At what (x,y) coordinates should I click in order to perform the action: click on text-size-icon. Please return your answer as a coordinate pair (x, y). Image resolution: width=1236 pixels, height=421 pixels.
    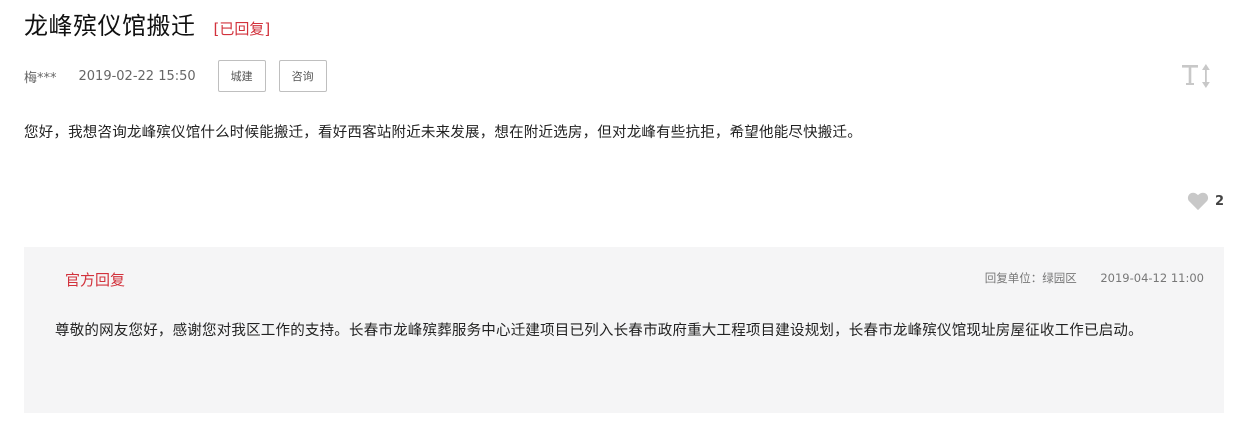
    Looking at the image, I should click on (1197, 77).